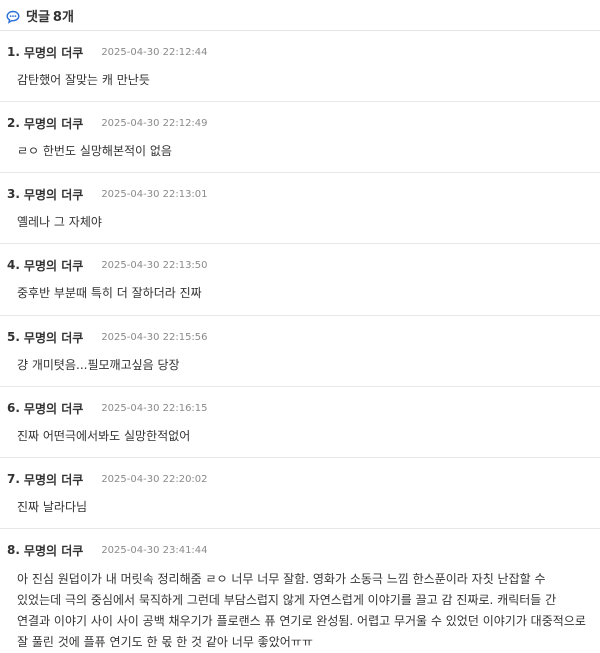 The image size is (600, 653). Describe the element at coordinates (59, 222) in the screenshot. I see `comment-text: 옐레나 그 자체야` at that location.